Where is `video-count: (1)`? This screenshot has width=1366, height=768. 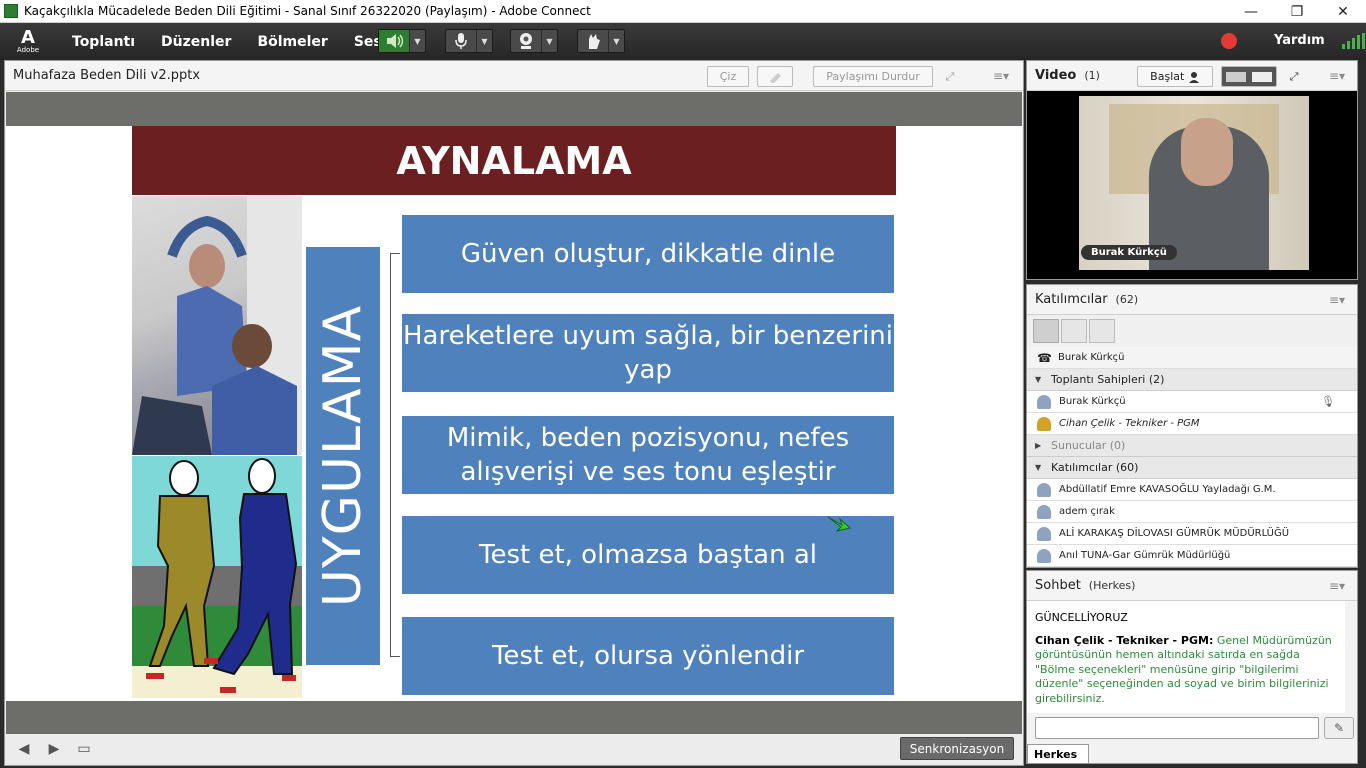
video-count: (1) is located at coordinates (1092, 75).